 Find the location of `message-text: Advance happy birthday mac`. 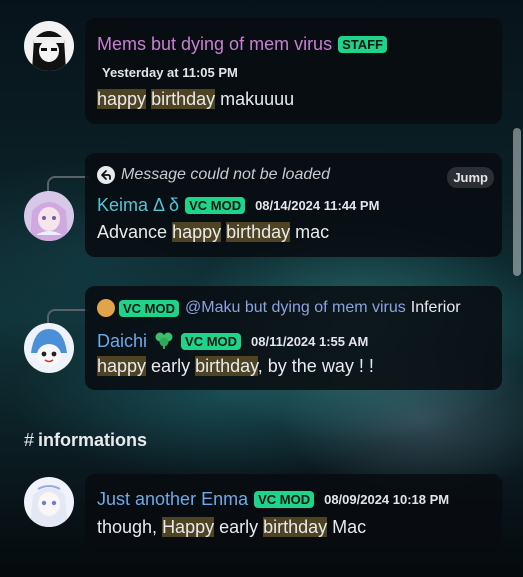

message-text: Advance happy birthday mac is located at coordinates (213, 232).